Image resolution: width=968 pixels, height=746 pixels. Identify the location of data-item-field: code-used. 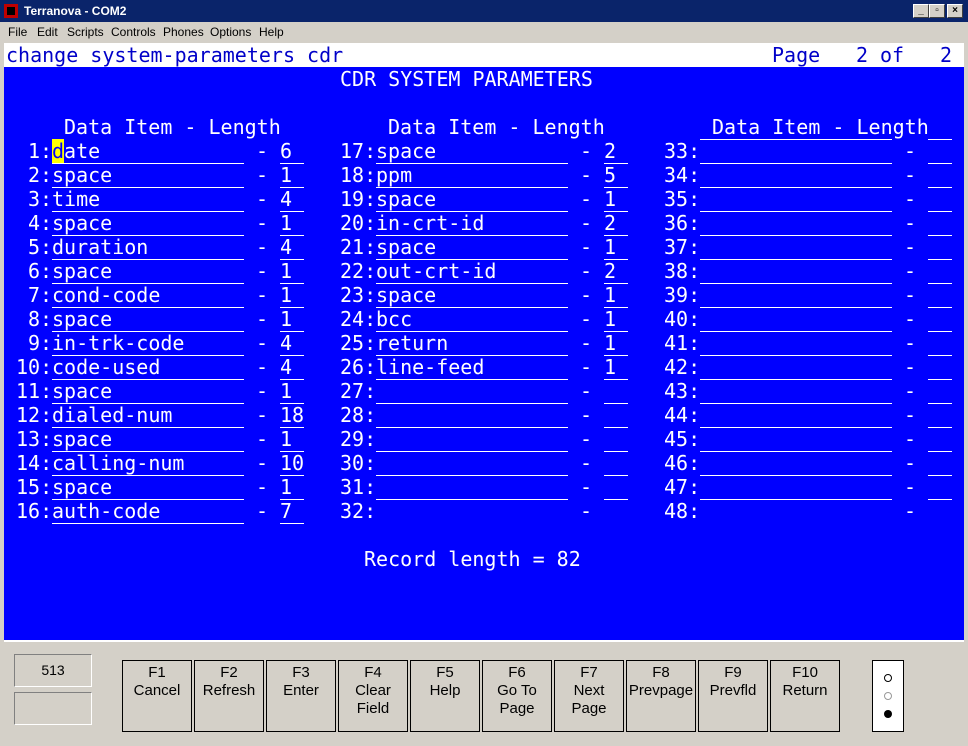
(148, 367).